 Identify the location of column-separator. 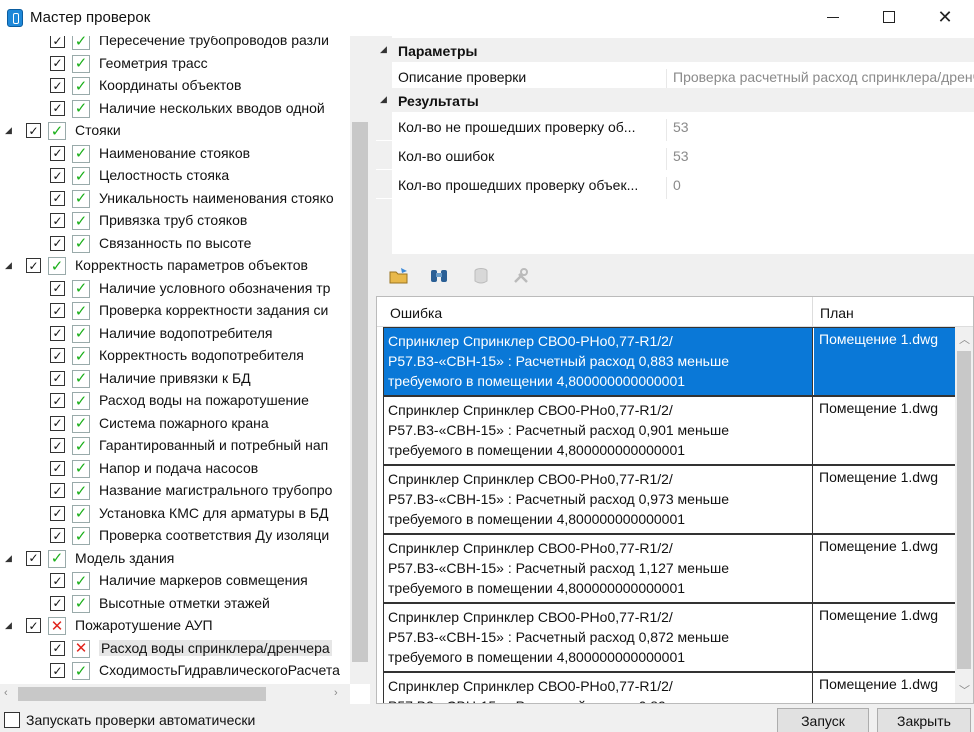
(812, 312).